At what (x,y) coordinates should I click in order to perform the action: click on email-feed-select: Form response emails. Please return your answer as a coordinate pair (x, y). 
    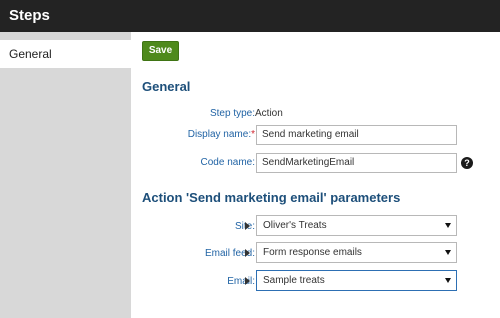
    Looking at the image, I should click on (356, 252).